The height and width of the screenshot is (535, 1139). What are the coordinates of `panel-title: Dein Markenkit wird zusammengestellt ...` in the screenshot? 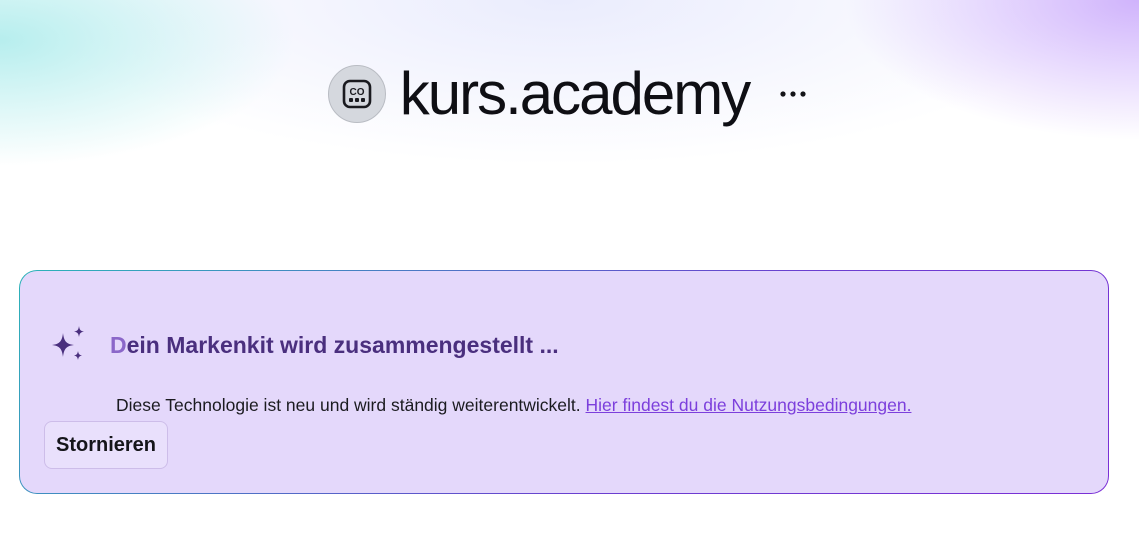 It's located at (334, 344).